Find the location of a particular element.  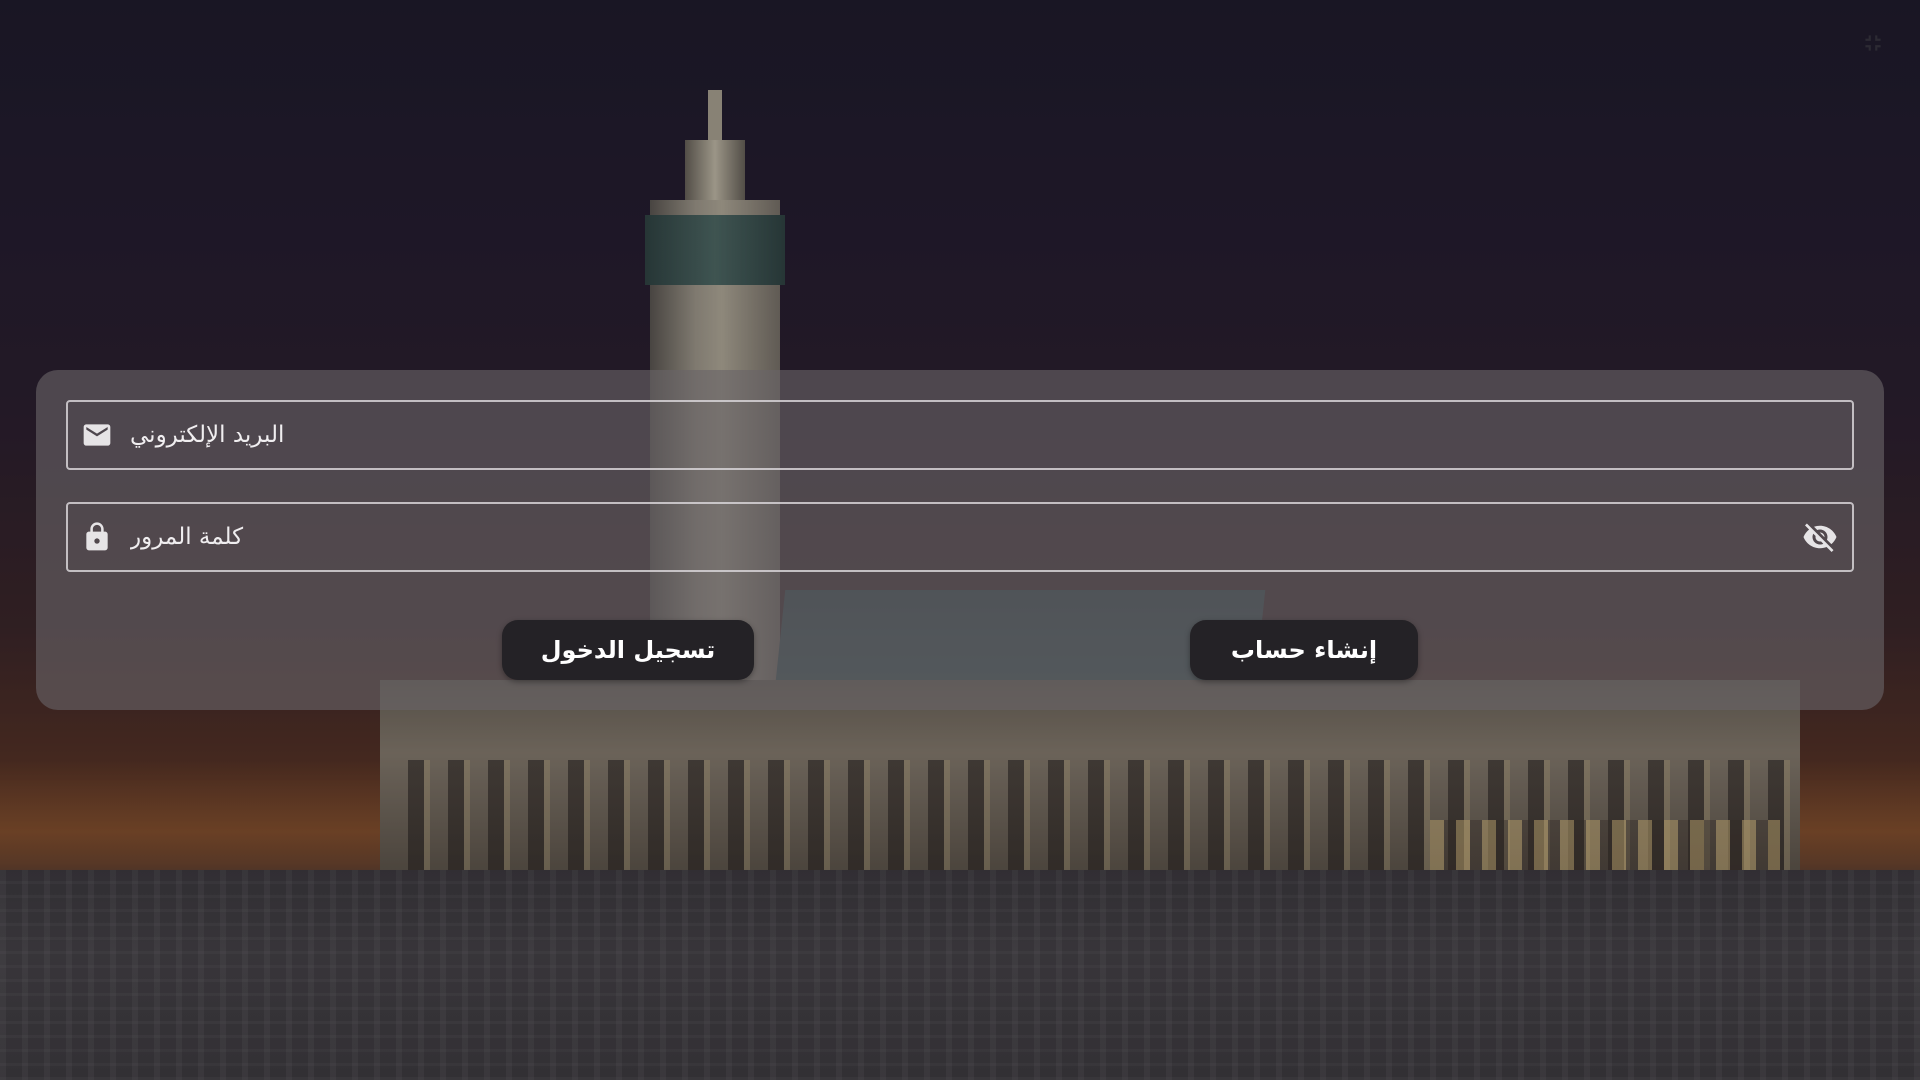

login-button: تسجيل الدخول is located at coordinates (628, 650).